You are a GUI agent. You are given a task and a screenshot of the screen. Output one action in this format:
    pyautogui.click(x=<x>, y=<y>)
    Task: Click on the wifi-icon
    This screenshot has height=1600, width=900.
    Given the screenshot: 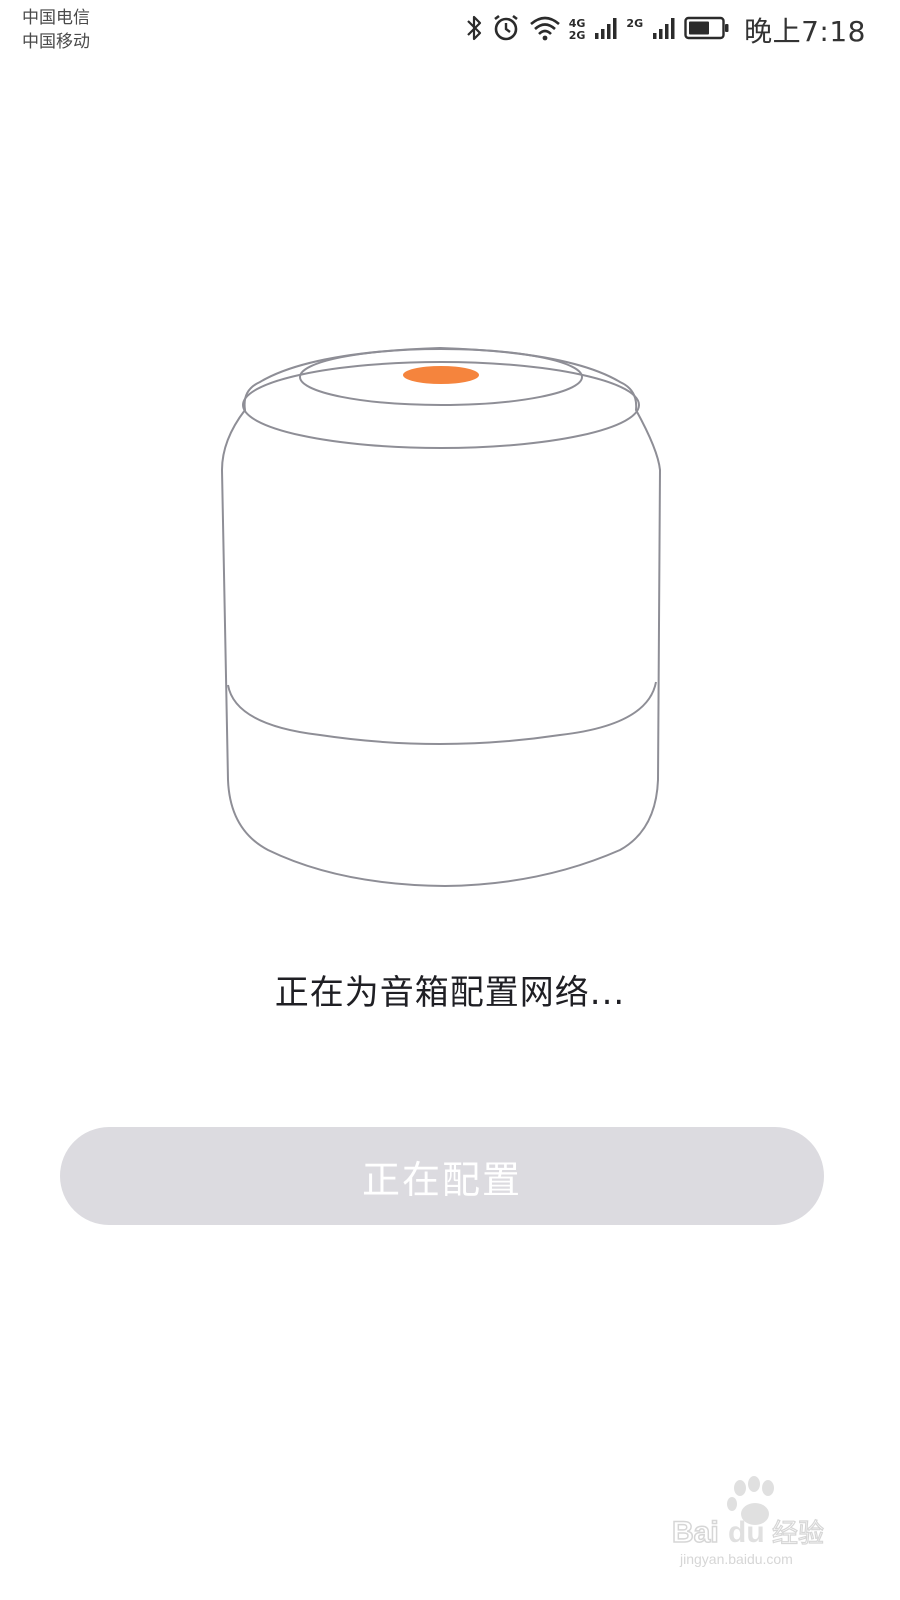 What is the action you would take?
    pyautogui.click(x=545, y=30)
    